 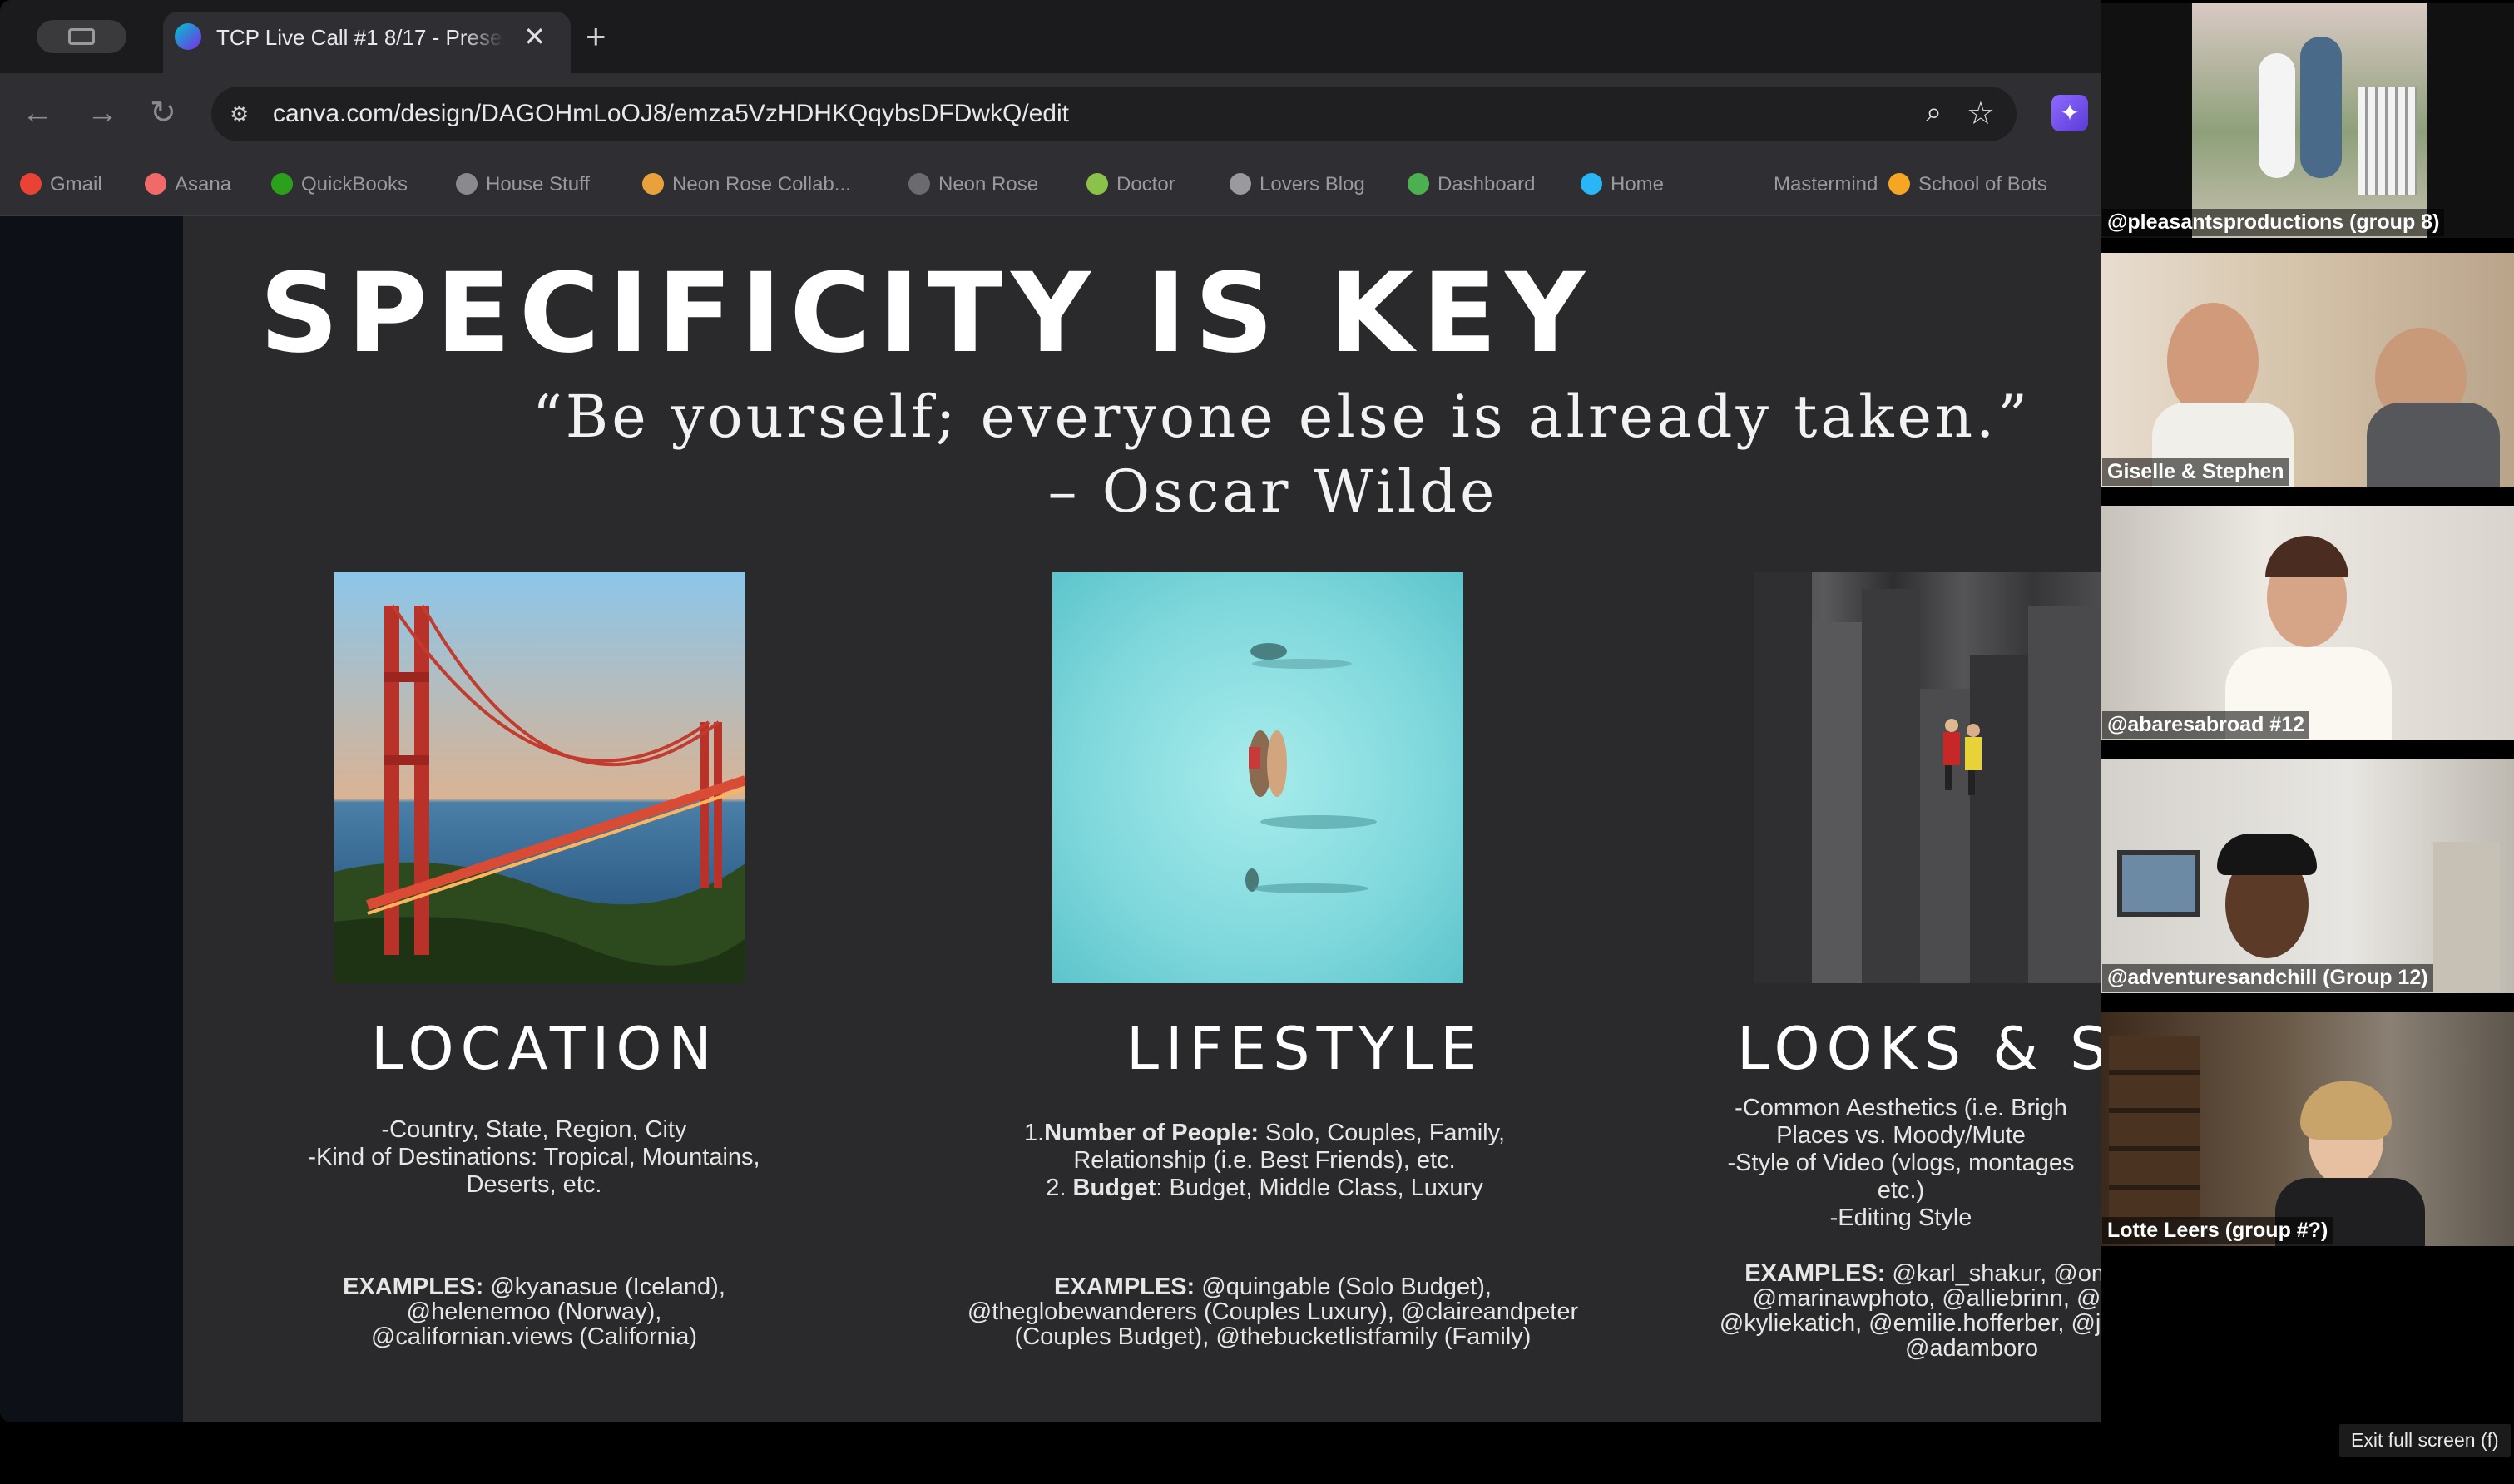 I want to click on tab-strip: TCP Live Call #1 8/17 - Presentation ✕ +, so click(x=1050, y=36).